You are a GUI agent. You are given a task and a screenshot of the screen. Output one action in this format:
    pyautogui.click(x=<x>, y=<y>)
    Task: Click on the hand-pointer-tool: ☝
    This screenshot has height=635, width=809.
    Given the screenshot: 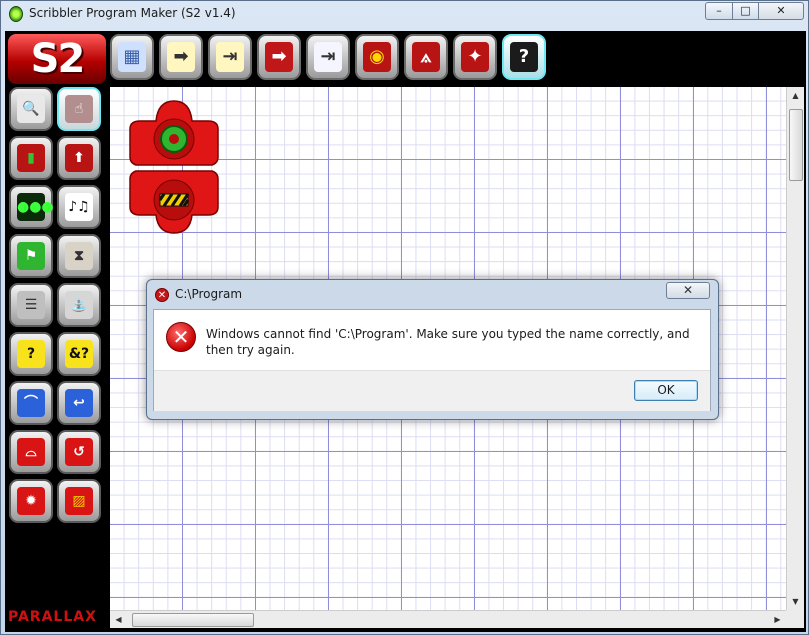 What is the action you would take?
    pyautogui.click(x=79, y=109)
    